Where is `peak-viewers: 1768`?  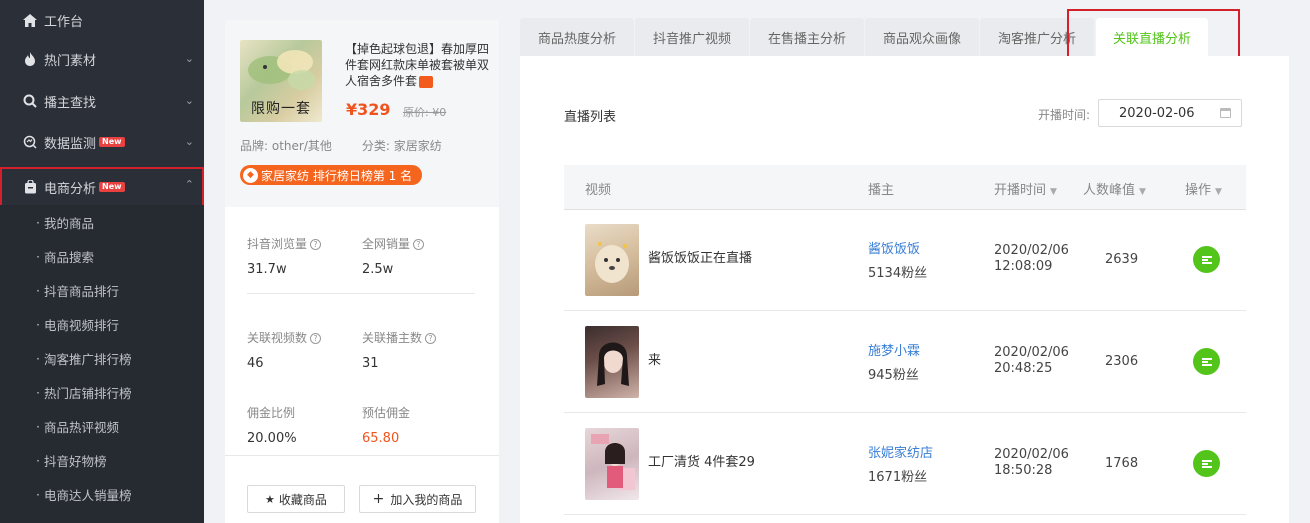
peak-viewers: 1768 is located at coordinates (1122, 463).